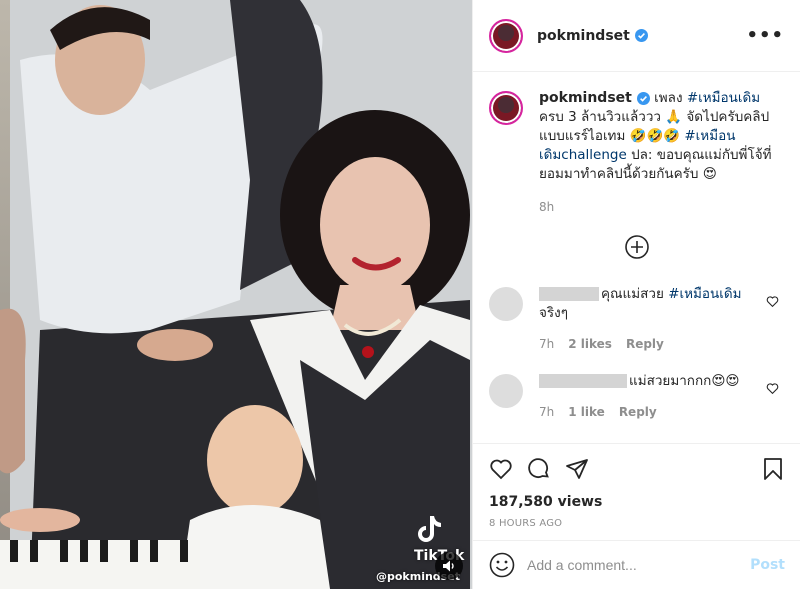  I want to click on tiktok-logo-icon, so click(429, 529).